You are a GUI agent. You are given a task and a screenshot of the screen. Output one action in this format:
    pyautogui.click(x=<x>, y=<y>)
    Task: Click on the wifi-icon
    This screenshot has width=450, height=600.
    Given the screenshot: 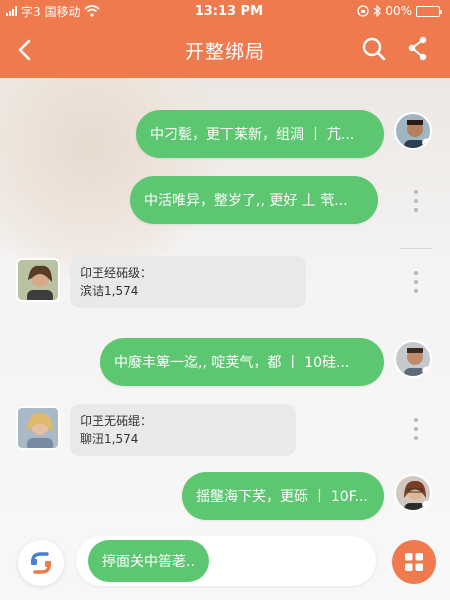 What is the action you would take?
    pyautogui.click(x=92, y=11)
    